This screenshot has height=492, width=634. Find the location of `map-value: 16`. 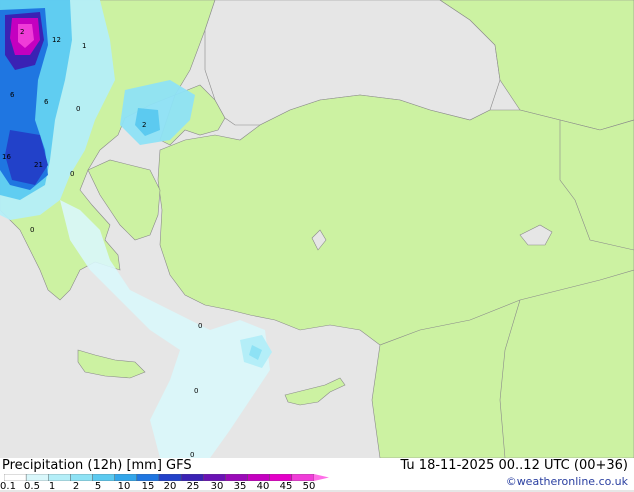

map-value: 16 is located at coordinates (6, 157).